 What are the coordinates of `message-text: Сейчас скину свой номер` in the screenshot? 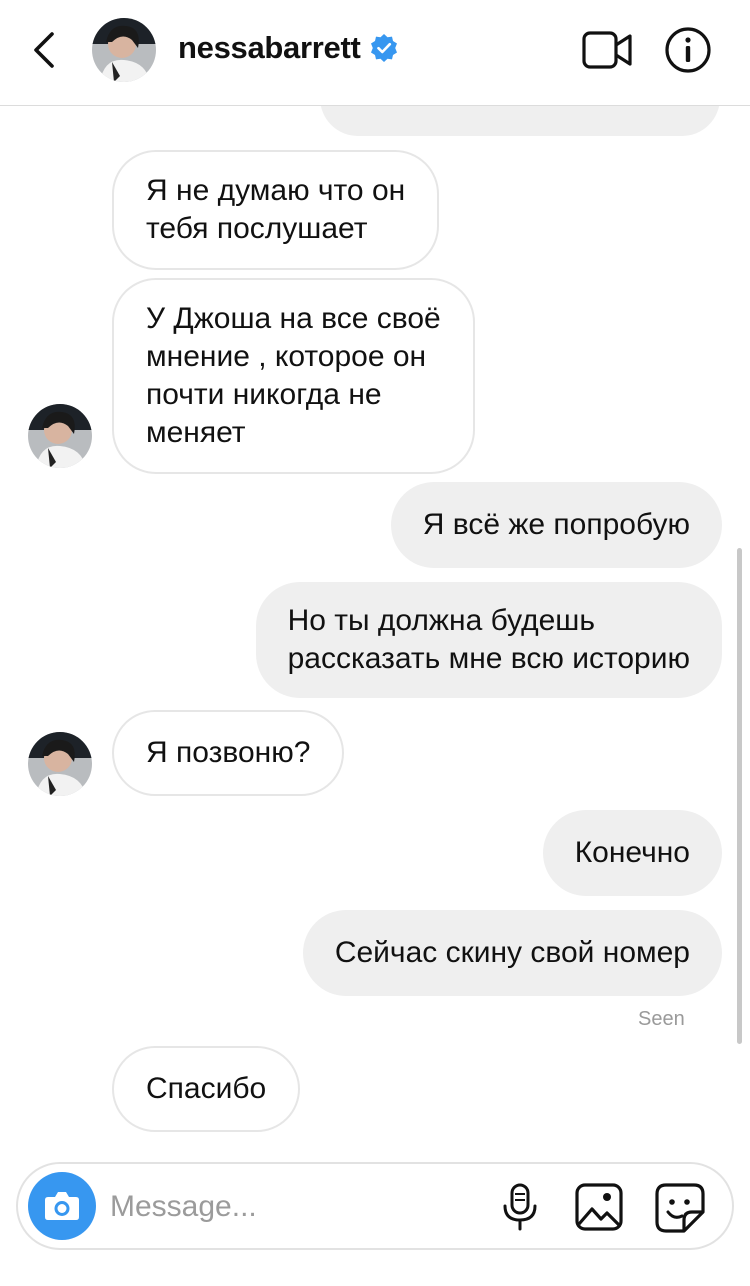 It's located at (512, 952).